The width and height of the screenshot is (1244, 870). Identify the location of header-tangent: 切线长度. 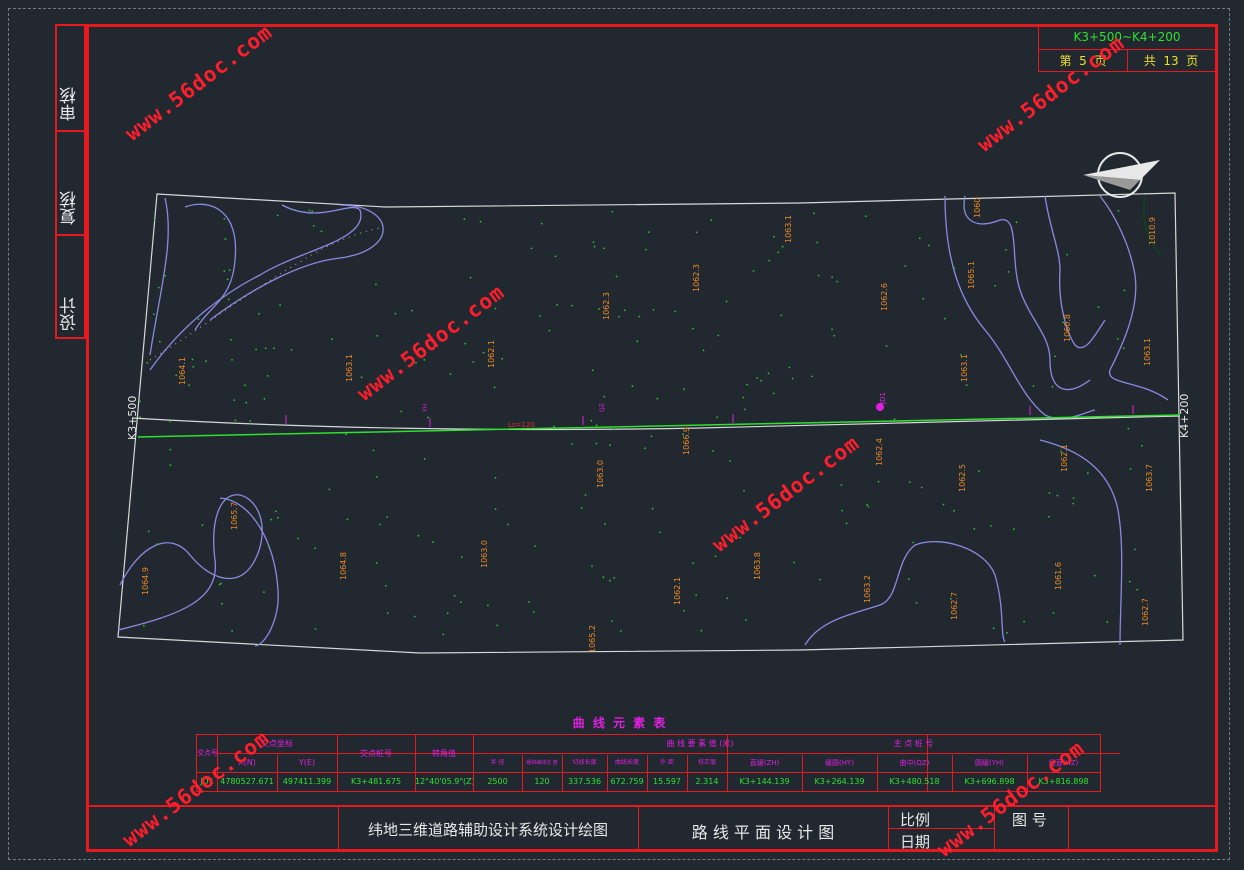
(584, 762).